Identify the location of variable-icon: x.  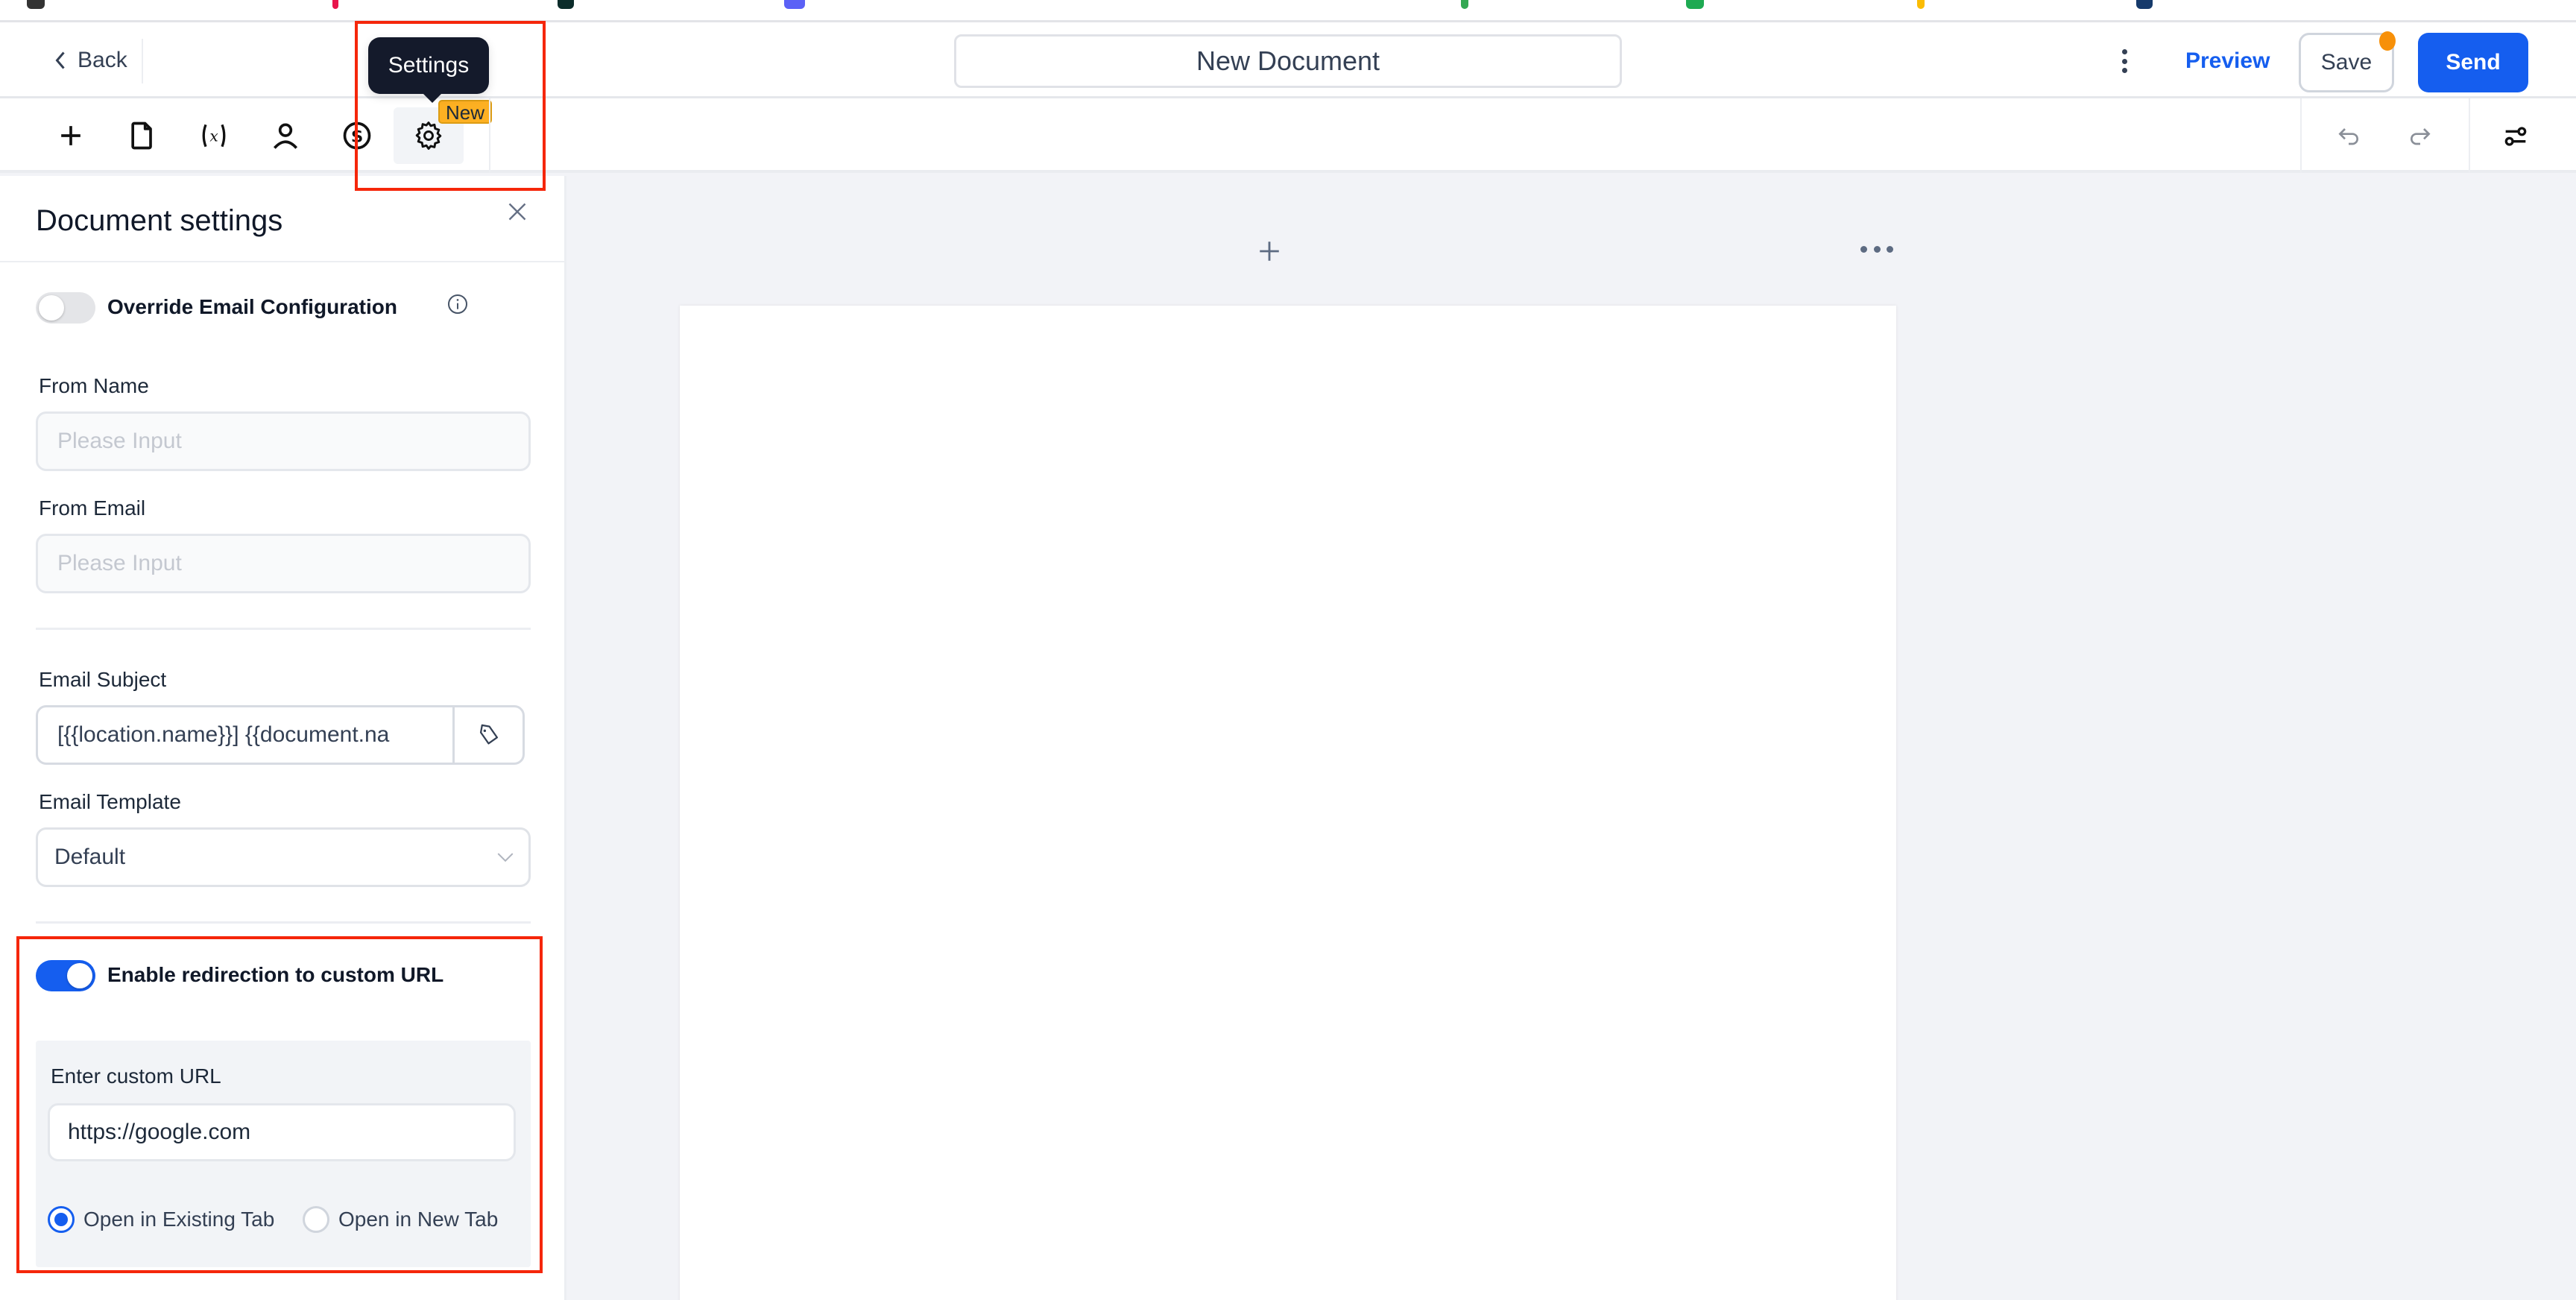
(214, 136).